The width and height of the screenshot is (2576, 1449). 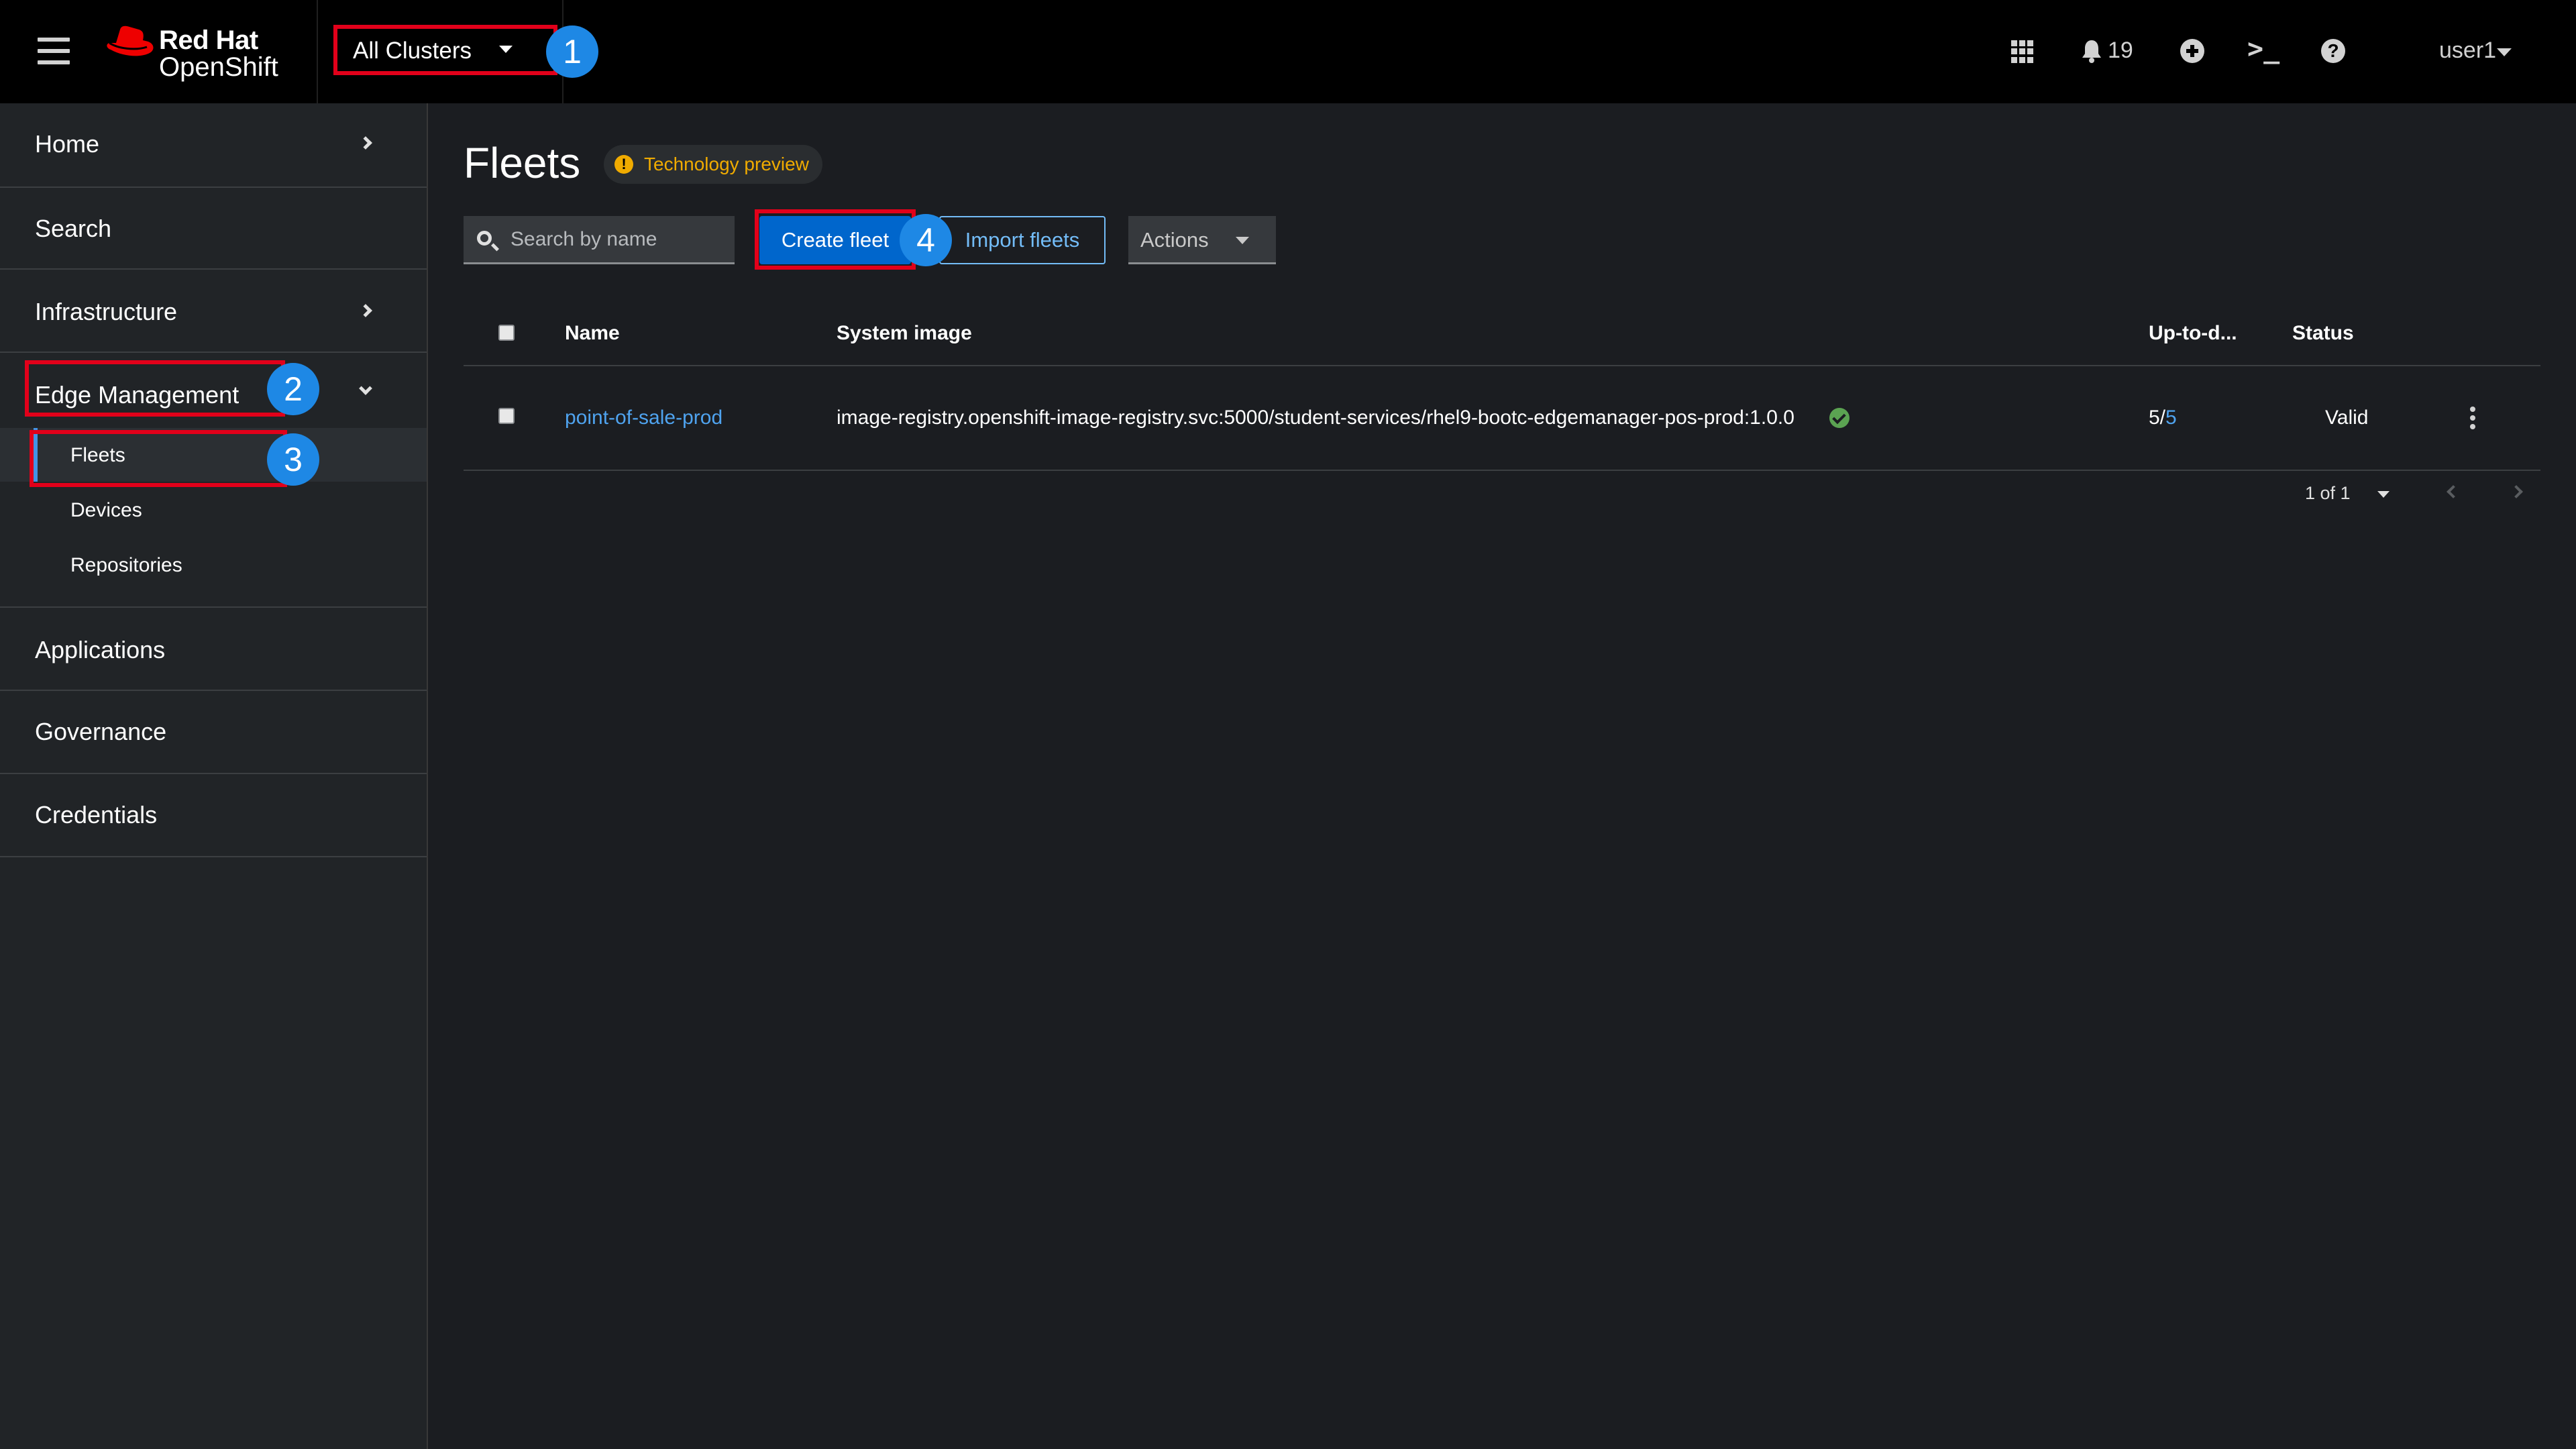 I want to click on fleet-name-link: point-of-sale-prod, so click(x=643, y=418).